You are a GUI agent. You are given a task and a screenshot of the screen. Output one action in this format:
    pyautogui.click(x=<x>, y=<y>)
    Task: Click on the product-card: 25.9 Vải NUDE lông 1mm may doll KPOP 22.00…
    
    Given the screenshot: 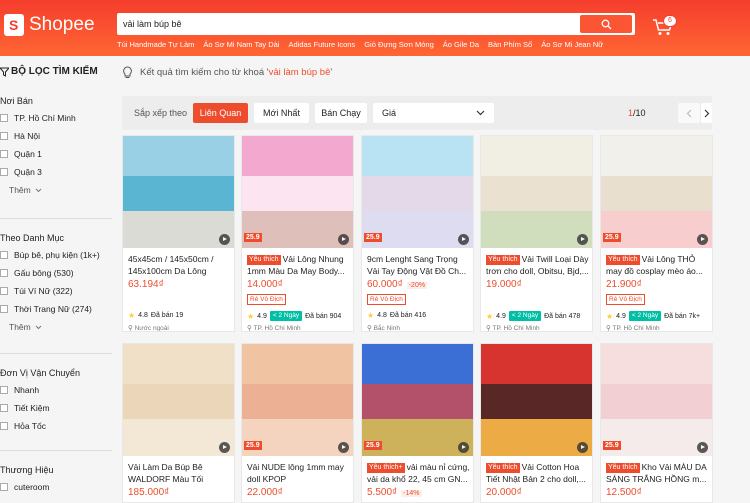 What is the action you would take?
    pyautogui.click(x=297, y=423)
    